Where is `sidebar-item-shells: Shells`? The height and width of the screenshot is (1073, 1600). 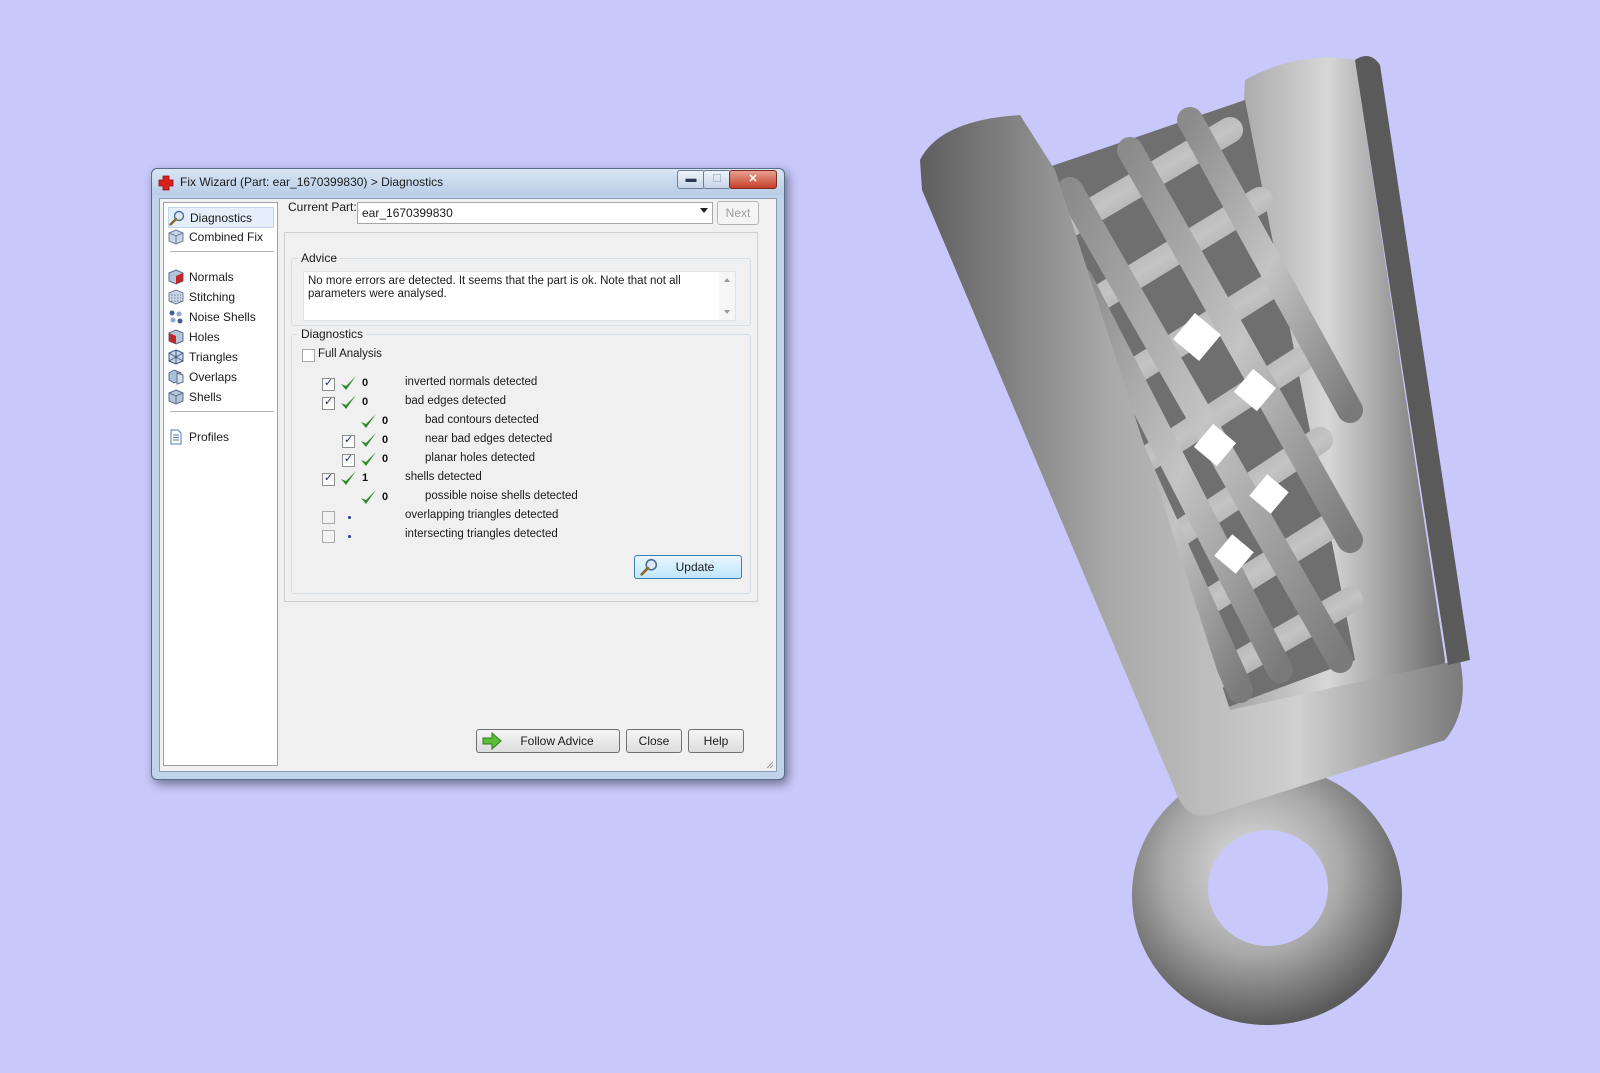
sidebar-item-shells: Shells is located at coordinates (220, 396).